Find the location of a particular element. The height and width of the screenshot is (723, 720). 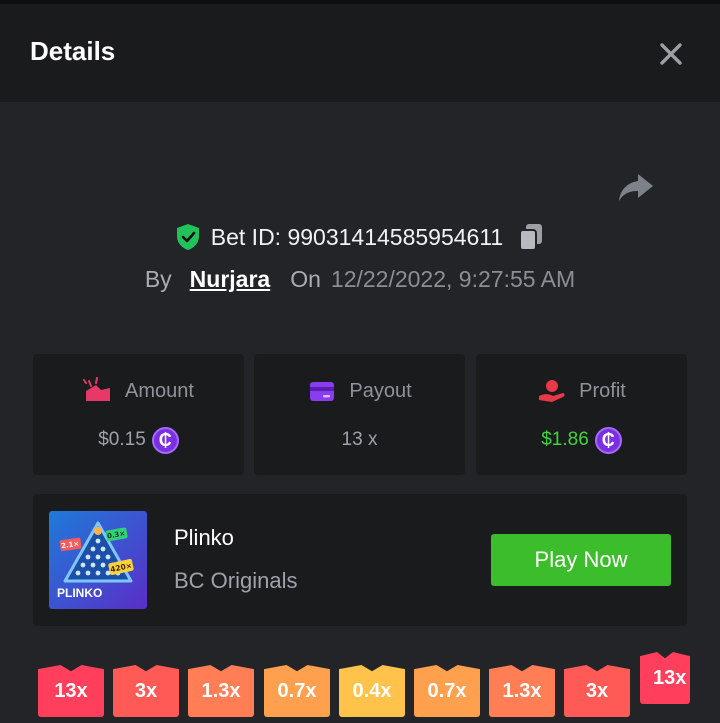

amount-icon is located at coordinates (97, 389).